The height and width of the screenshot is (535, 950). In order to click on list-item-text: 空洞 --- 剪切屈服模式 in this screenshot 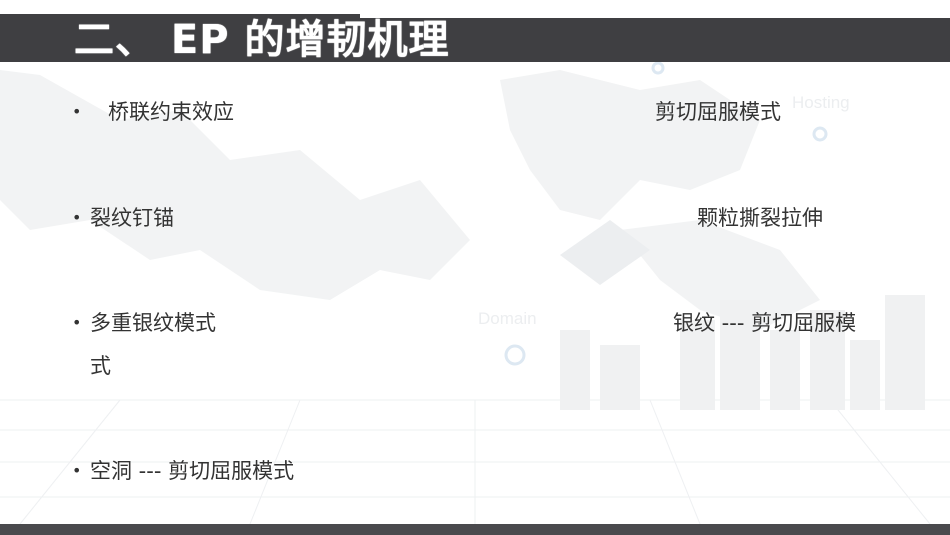, I will do `click(192, 471)`.